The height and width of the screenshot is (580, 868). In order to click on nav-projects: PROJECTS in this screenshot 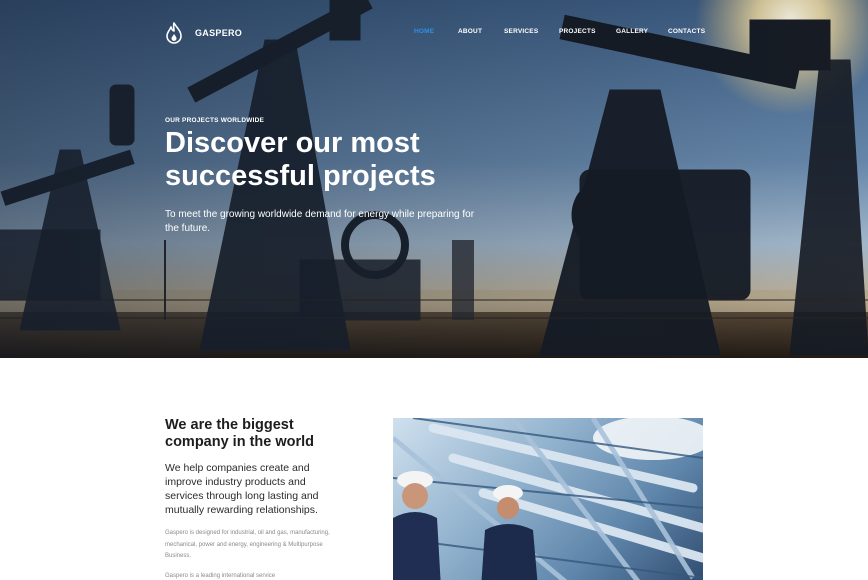, I will do `click(577, 31)`.